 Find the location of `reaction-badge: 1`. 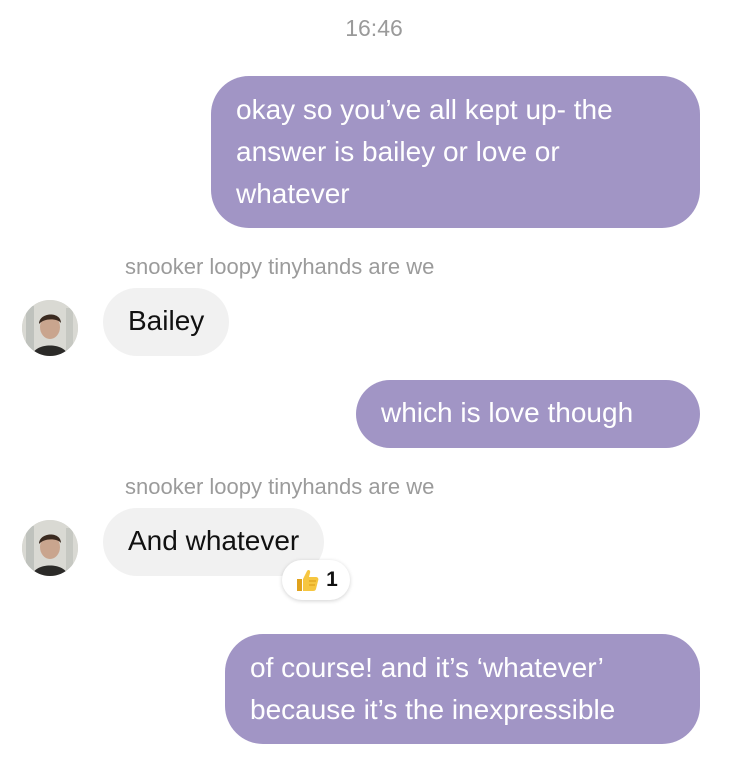

reaction-badge: 1 is located at coordinates (316, 580).